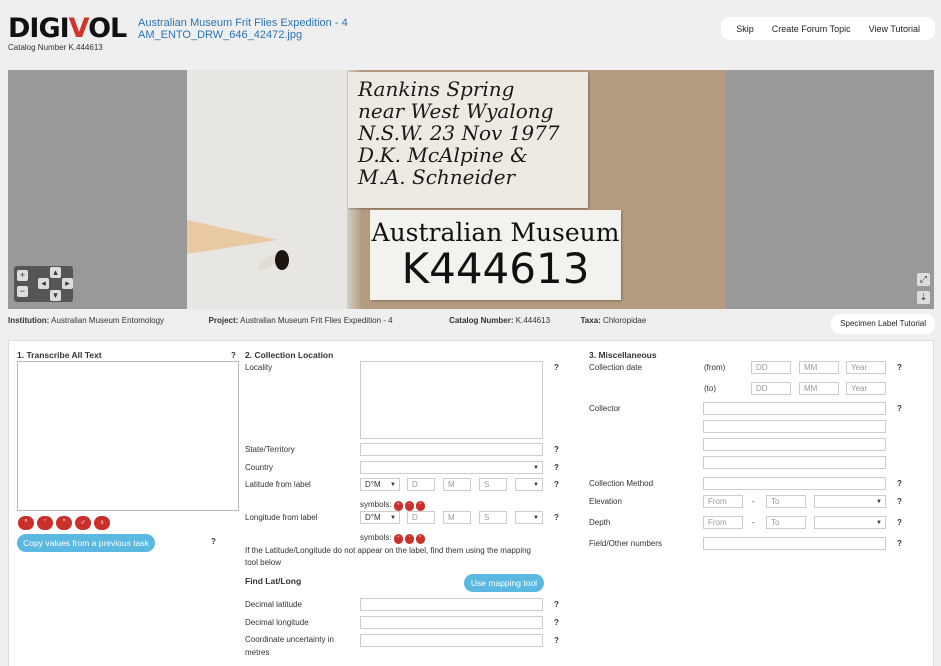 This screenshot has width=941, height=666. I want to click on elevation-from-input: From, so click(723, 501).